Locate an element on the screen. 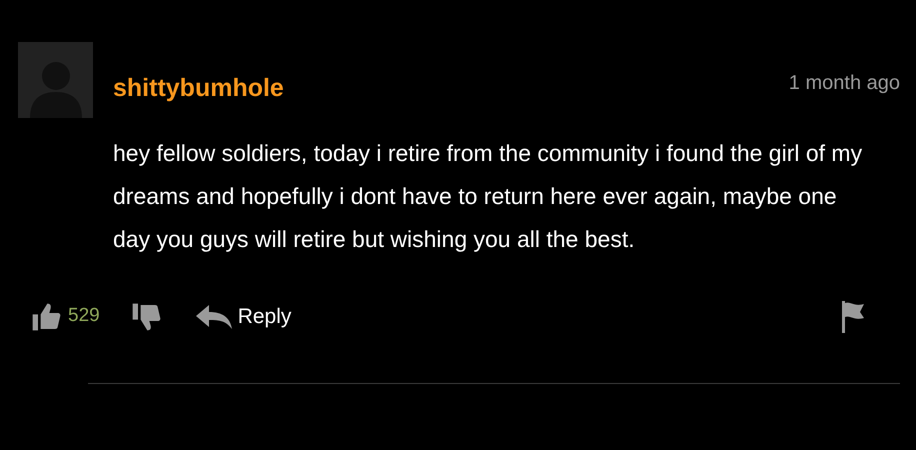 The image size is (916, 450). flag-icon is located at coordinates (853, 316).